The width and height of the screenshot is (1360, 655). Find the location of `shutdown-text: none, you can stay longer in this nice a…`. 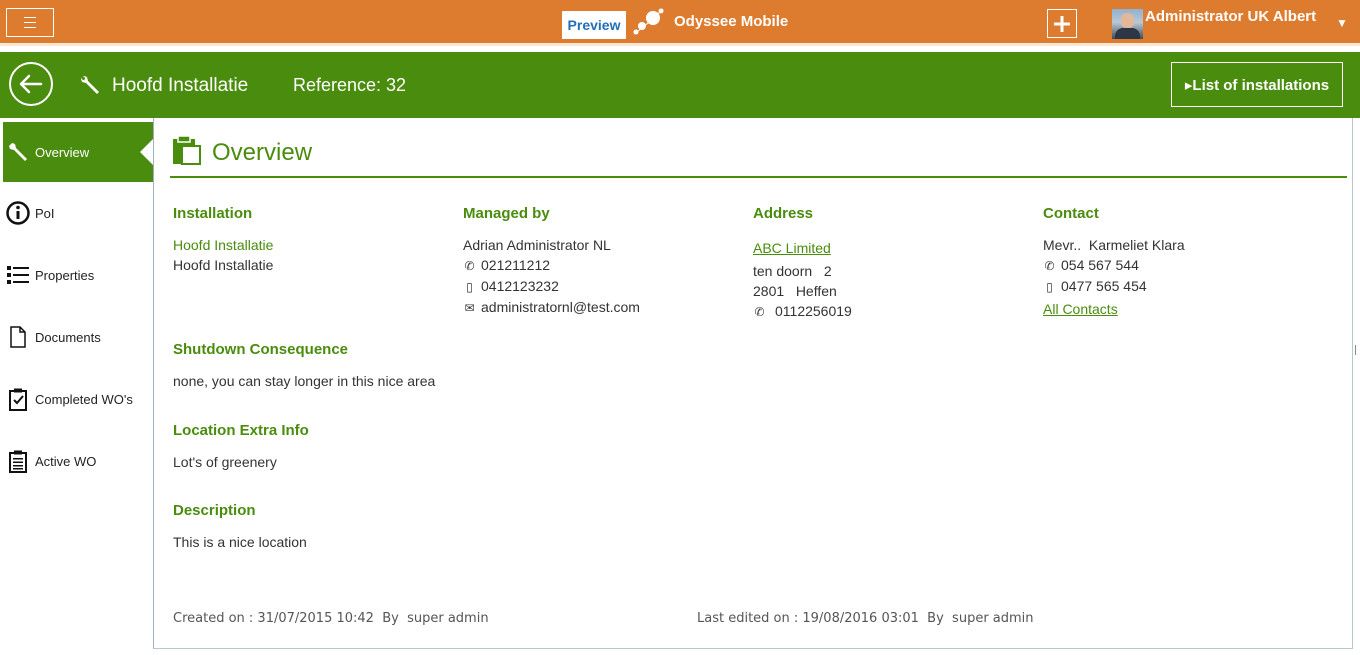

shutdown-text: none, you can stay longer in this nice a… is located at coordinates (304, 381).